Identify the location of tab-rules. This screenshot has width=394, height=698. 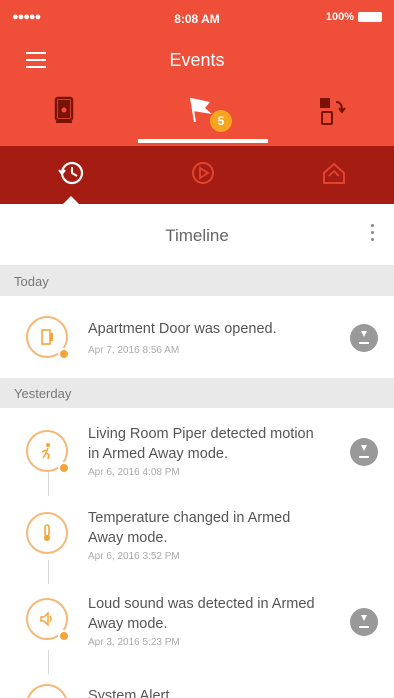
(327, 115).